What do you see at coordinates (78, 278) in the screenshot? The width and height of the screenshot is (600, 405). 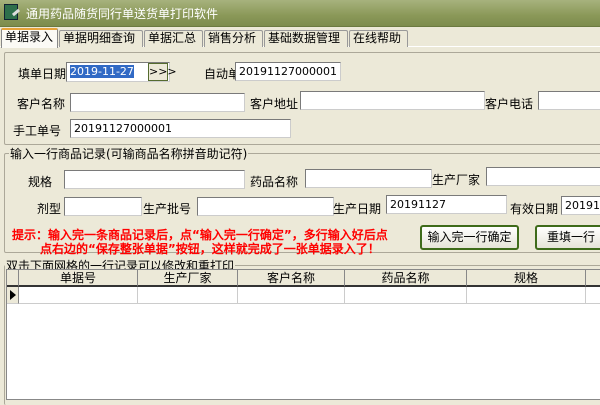 I see `column-header-bill-no: 单据号` at bounding box center [78, 278].